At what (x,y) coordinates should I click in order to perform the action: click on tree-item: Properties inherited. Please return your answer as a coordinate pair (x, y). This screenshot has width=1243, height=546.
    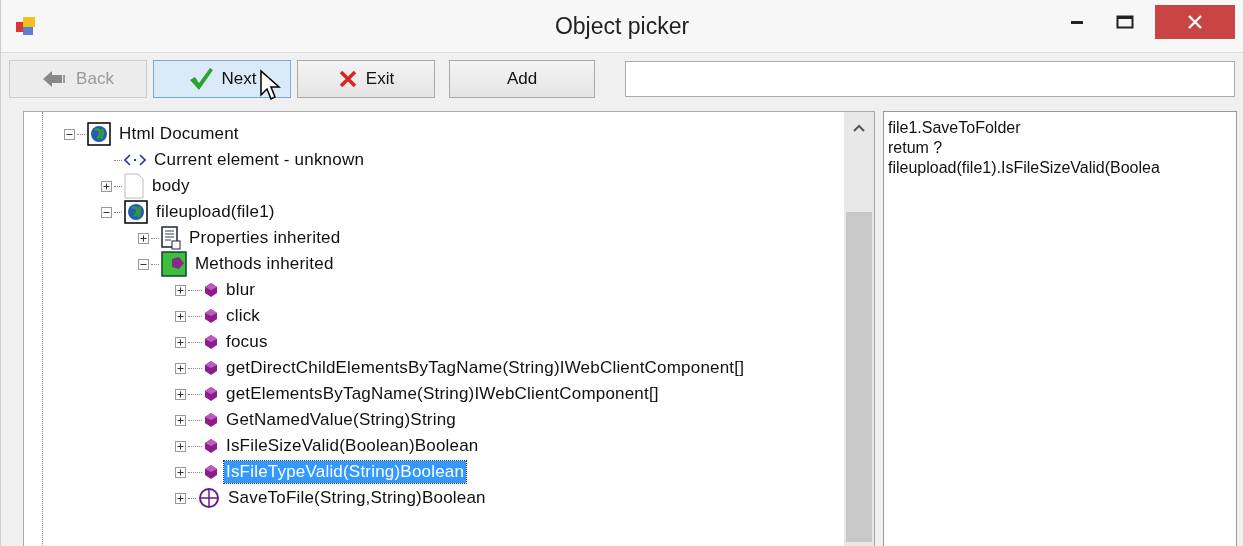
    Looking at the image, I should click on (265, 238).